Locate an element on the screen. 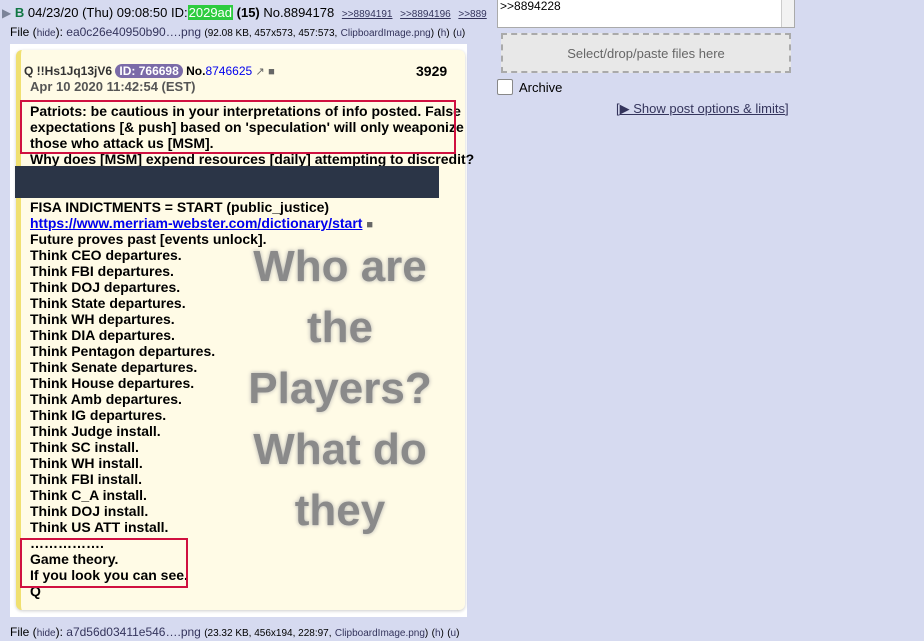  overlay-text: Who are the Players? What do they is located at coordinates (340, 388).